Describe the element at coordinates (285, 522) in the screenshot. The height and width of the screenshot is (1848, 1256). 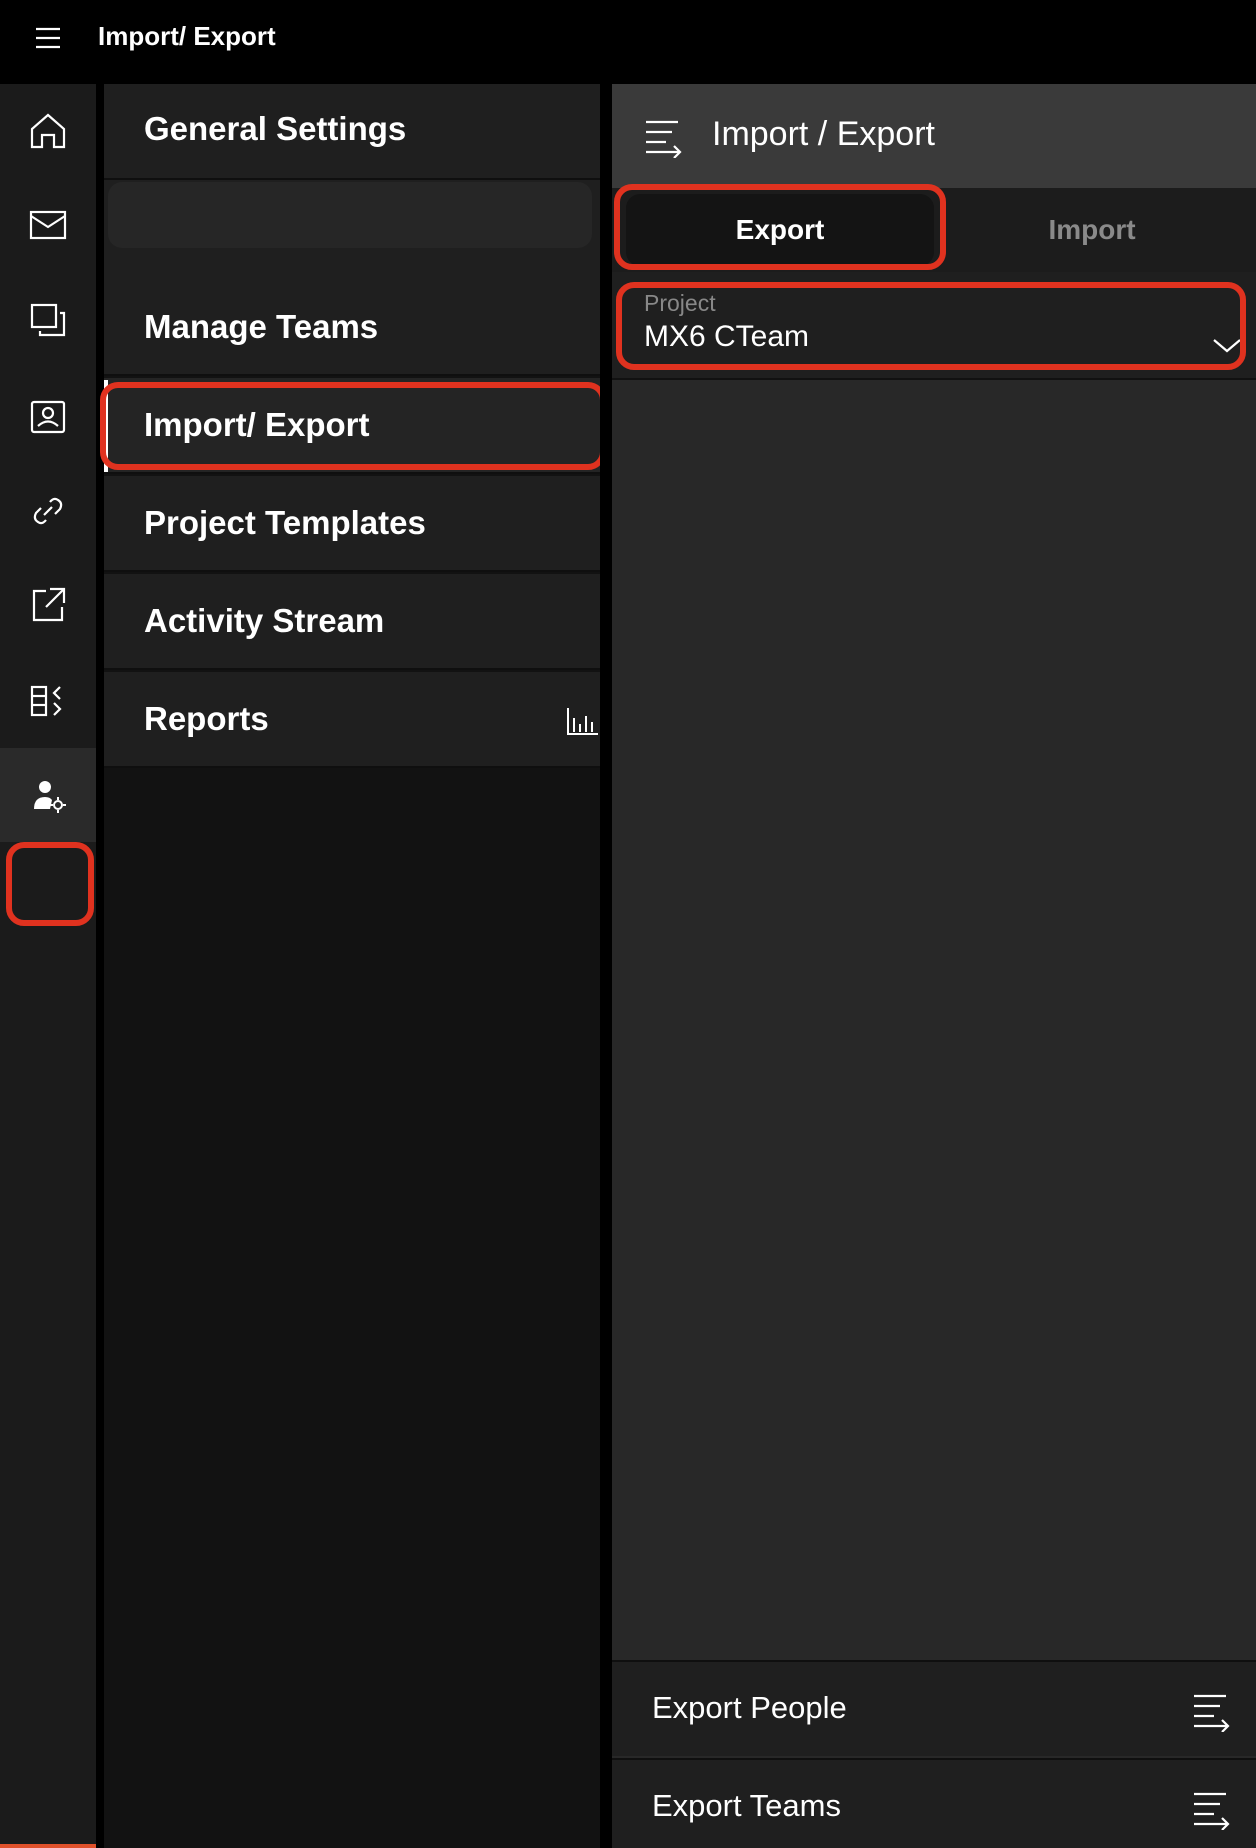
I see `settings-item-label: Project Templates` at that location.